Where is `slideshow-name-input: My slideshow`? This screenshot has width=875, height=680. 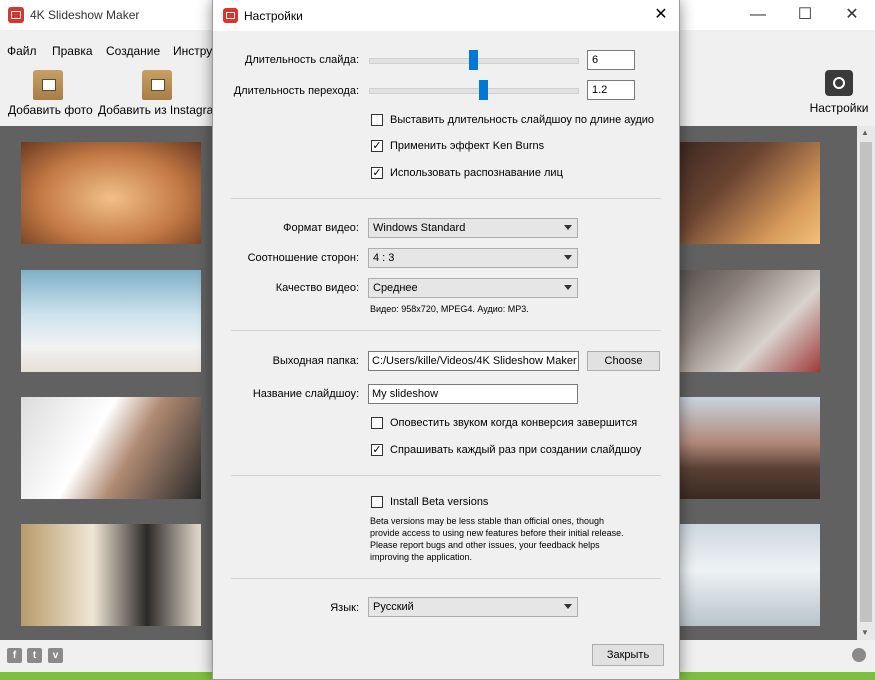 slideshow-name-input: My slideshow is located at coordinates (473, 394).